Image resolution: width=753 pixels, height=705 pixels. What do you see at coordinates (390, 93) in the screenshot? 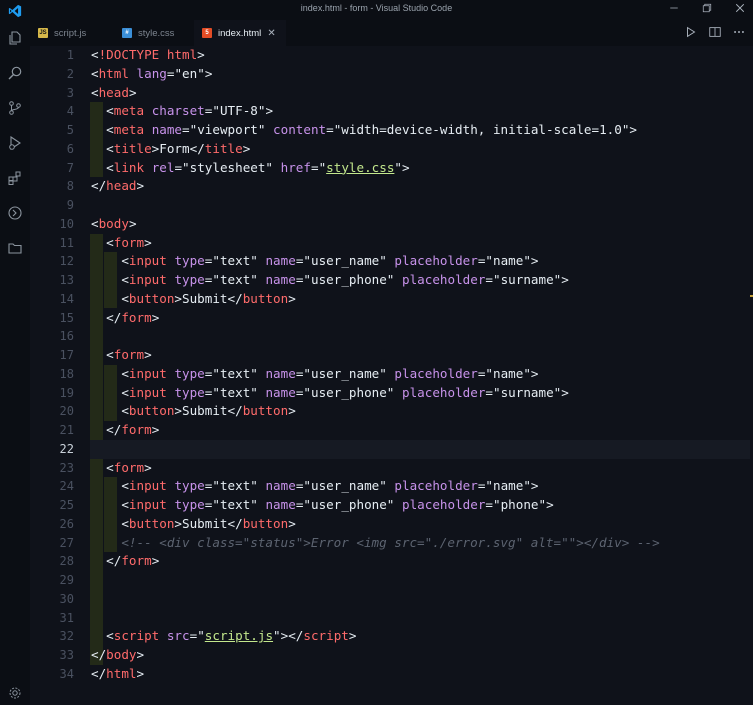
I see `code-line: 3 <head>` at bounding box center [390, 93].